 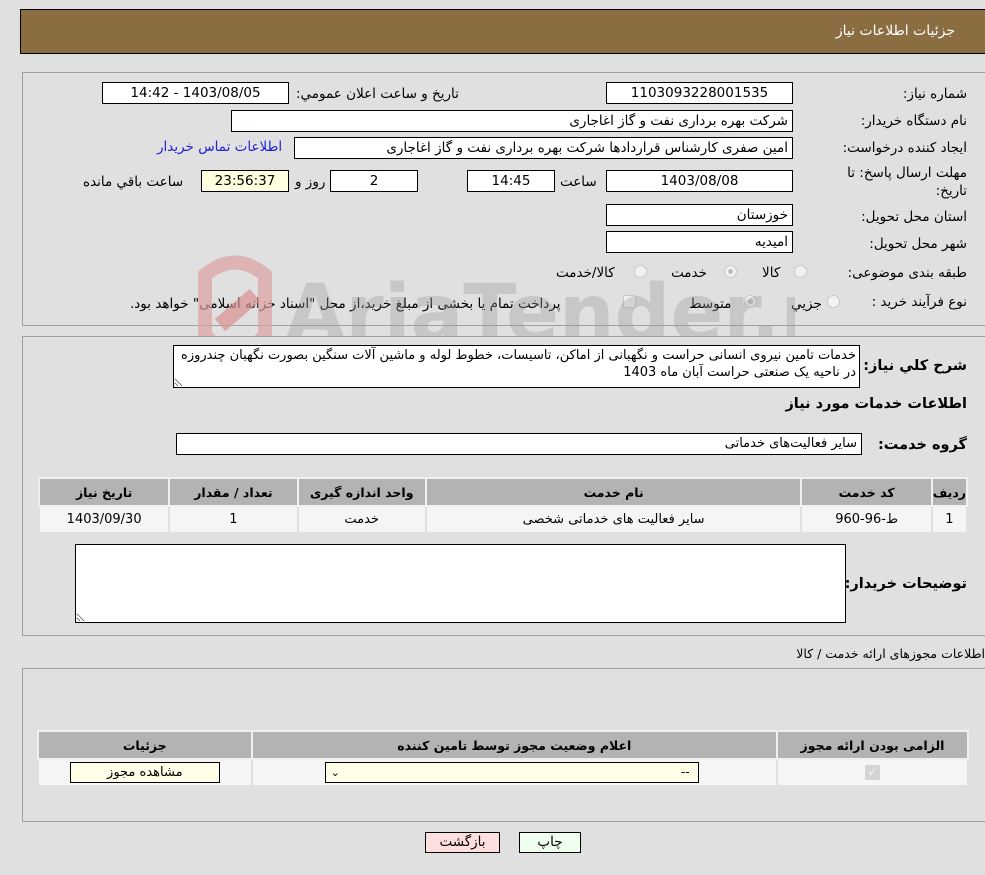 What do you see at coordinates (895, 31) in the screenshot?
I see `page-title: جزئیات اطلاعات نیاز` at bounding box center [895, 31].